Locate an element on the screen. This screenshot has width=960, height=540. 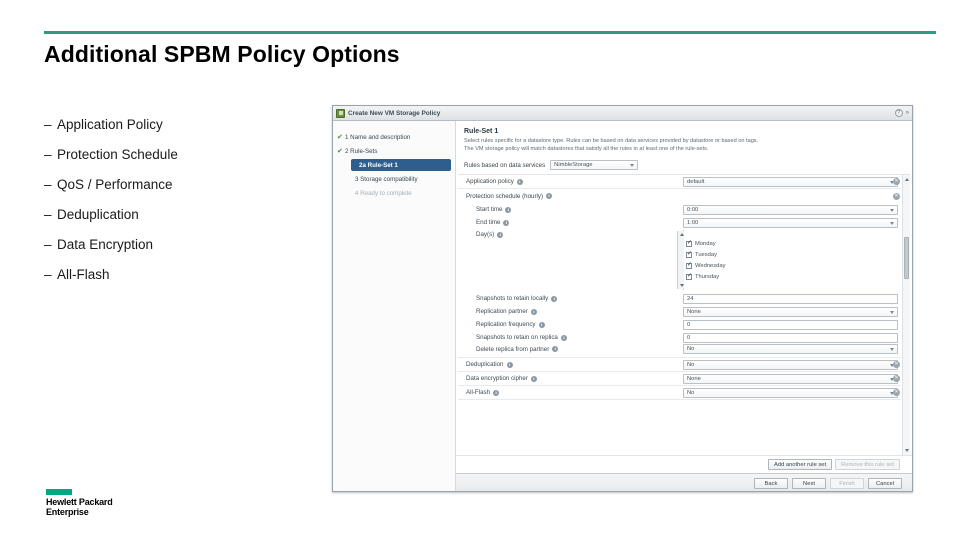
deduplication-label: Deduplication i is located at coordinates (574, 364).